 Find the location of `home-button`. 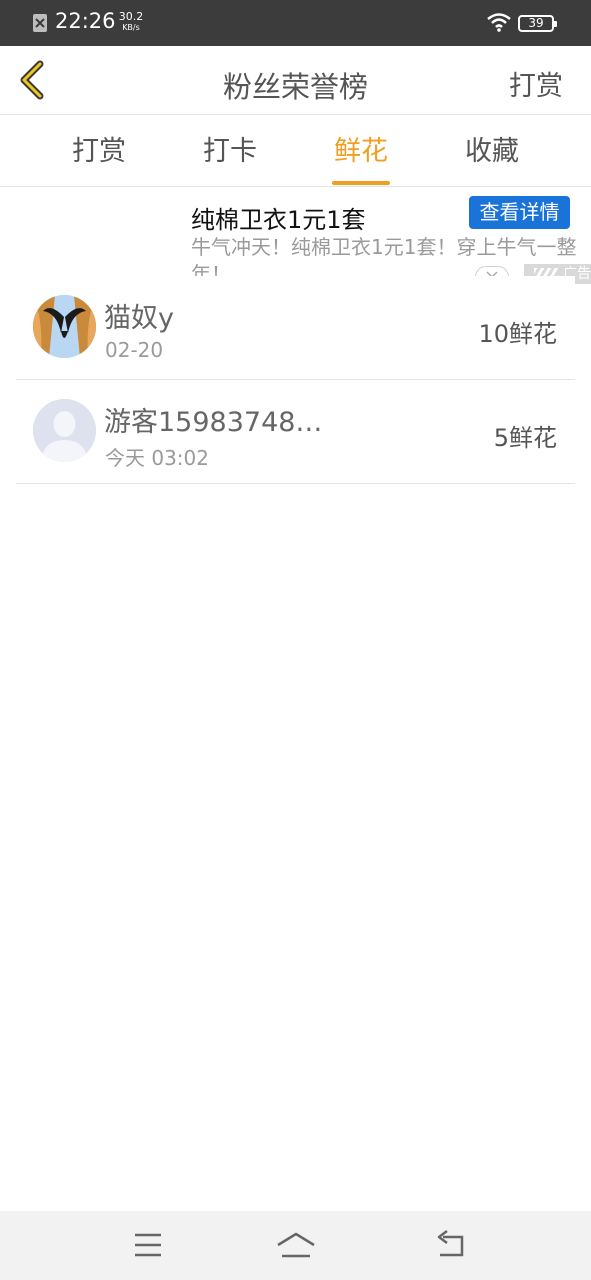

home-button is located at coordinates (296, 1245).